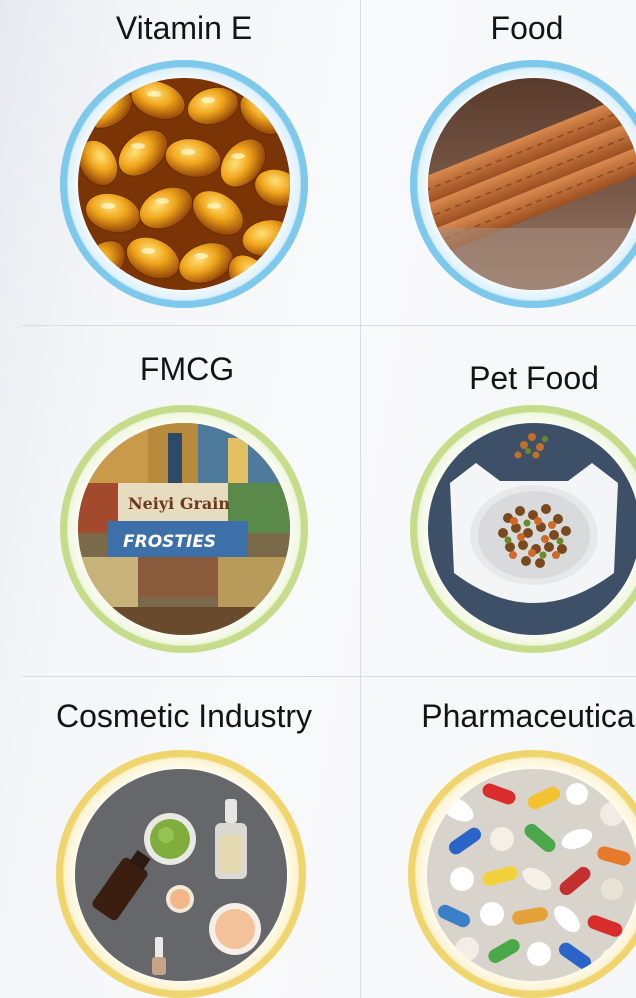 The width and height of the screenshot is (636, 998). I want to click on tile-label: Vitamin E, so click(184, 28).